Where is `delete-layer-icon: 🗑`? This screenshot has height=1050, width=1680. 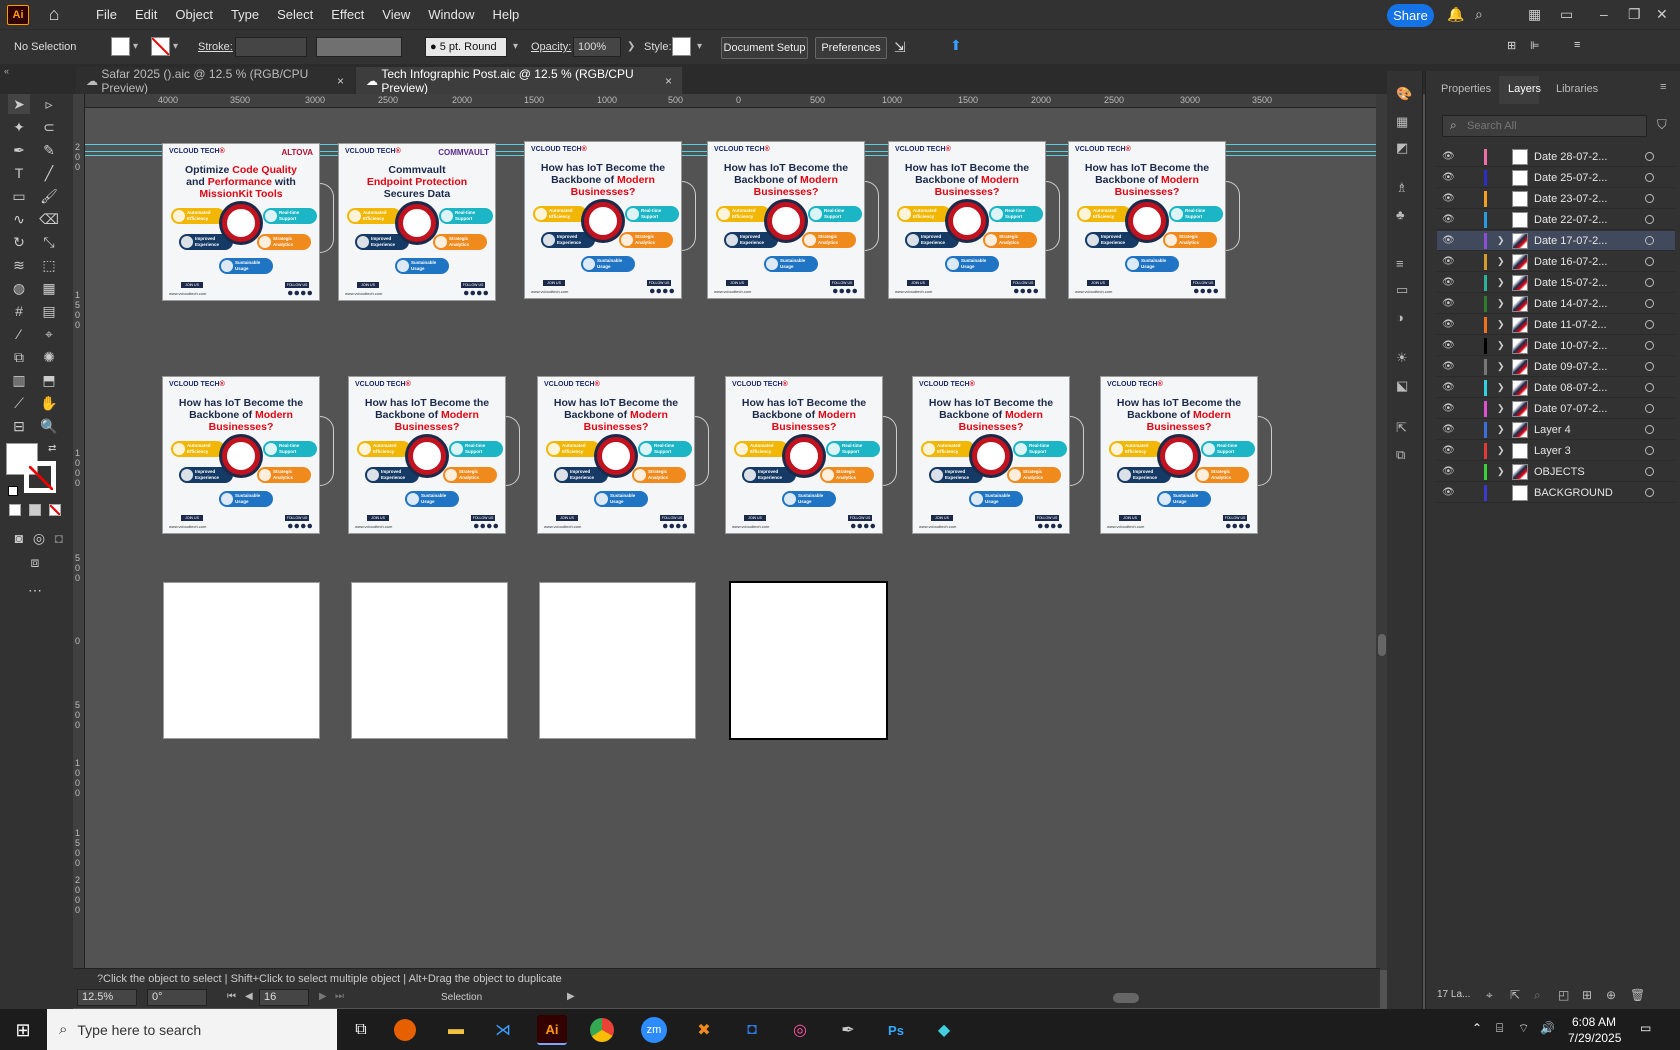 delete-layer-icon: 🗑 is located at coordinates (1637, 995).